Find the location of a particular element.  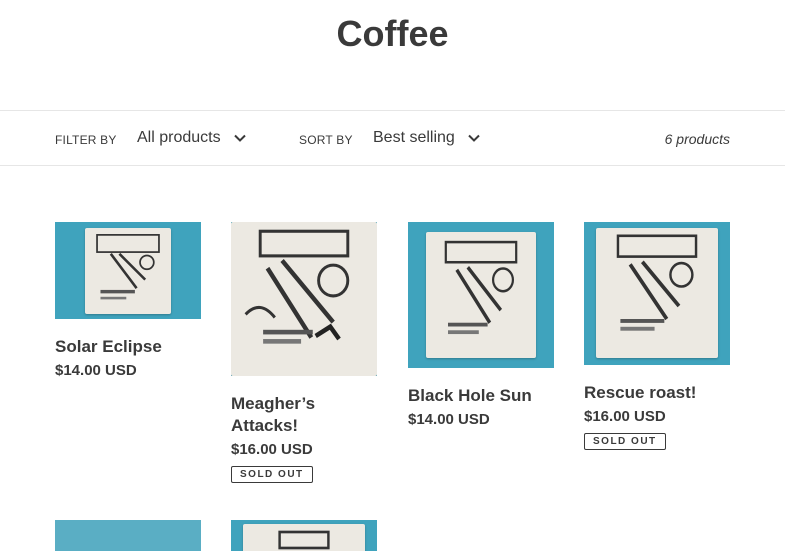

filter-select: All products is located at coordinates (192, 138).